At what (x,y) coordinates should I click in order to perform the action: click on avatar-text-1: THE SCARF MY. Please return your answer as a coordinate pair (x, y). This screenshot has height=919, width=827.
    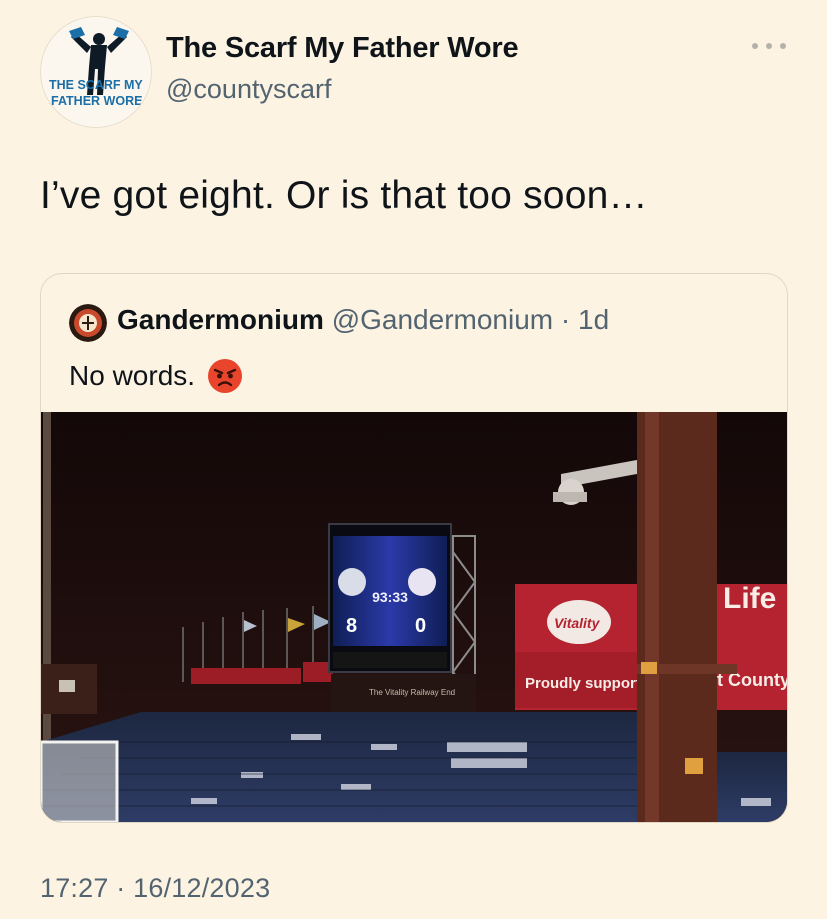
    Looking at the image, I should click on (96, 85).